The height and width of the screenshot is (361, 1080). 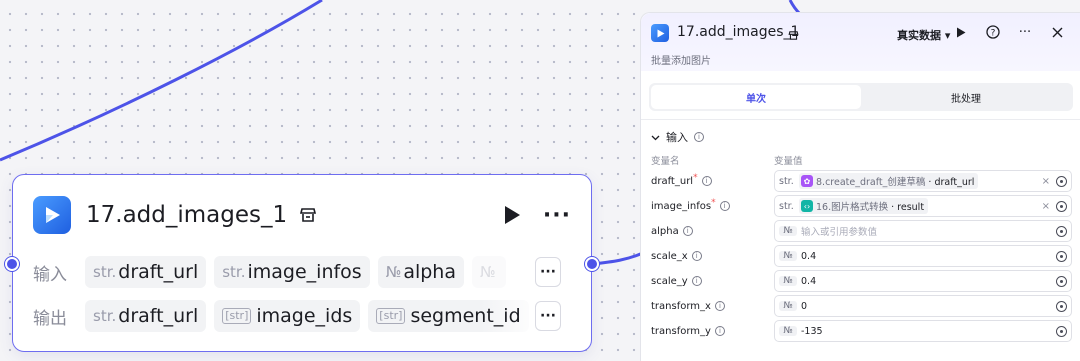 What do you see at coordinates (681, 61) in the screenshot?
I see `panel-description: 批量添加图片` at bounding box center [681, 61].